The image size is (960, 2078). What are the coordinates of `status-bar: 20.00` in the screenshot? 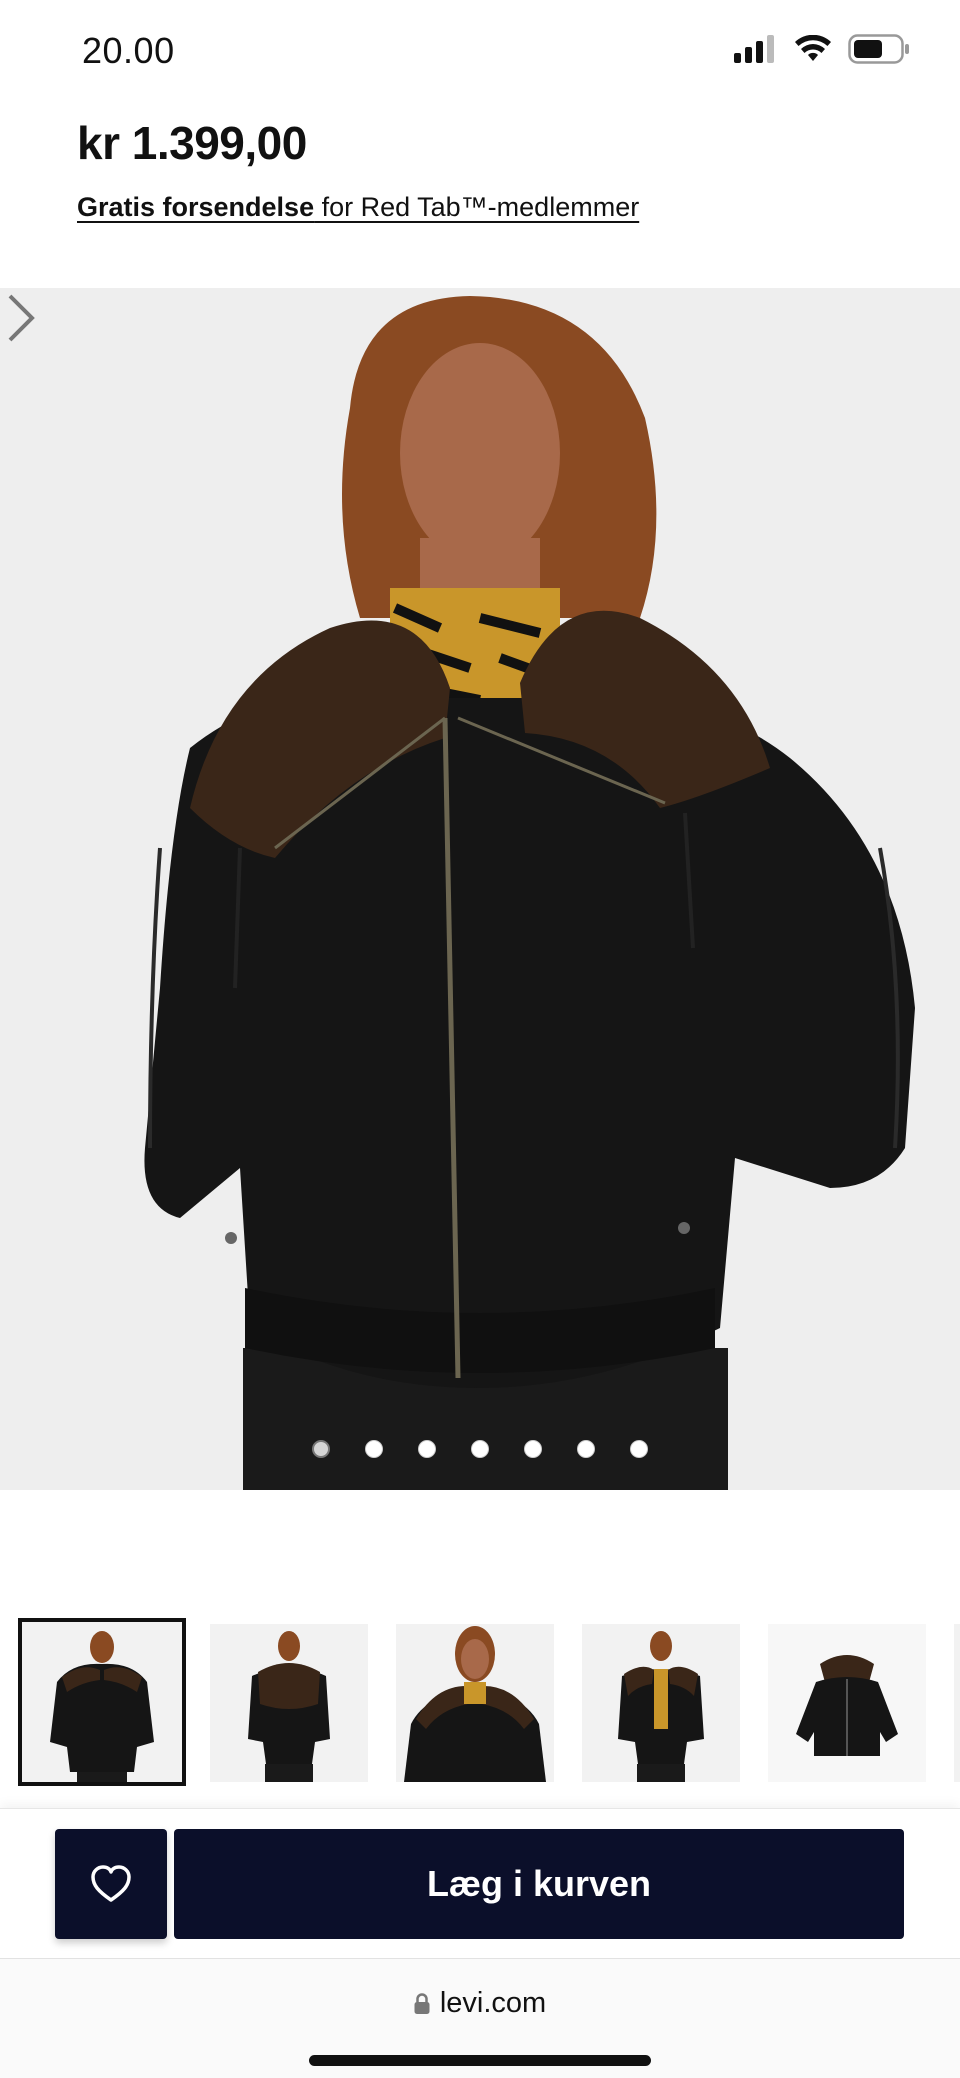 It's located at (480, 50).